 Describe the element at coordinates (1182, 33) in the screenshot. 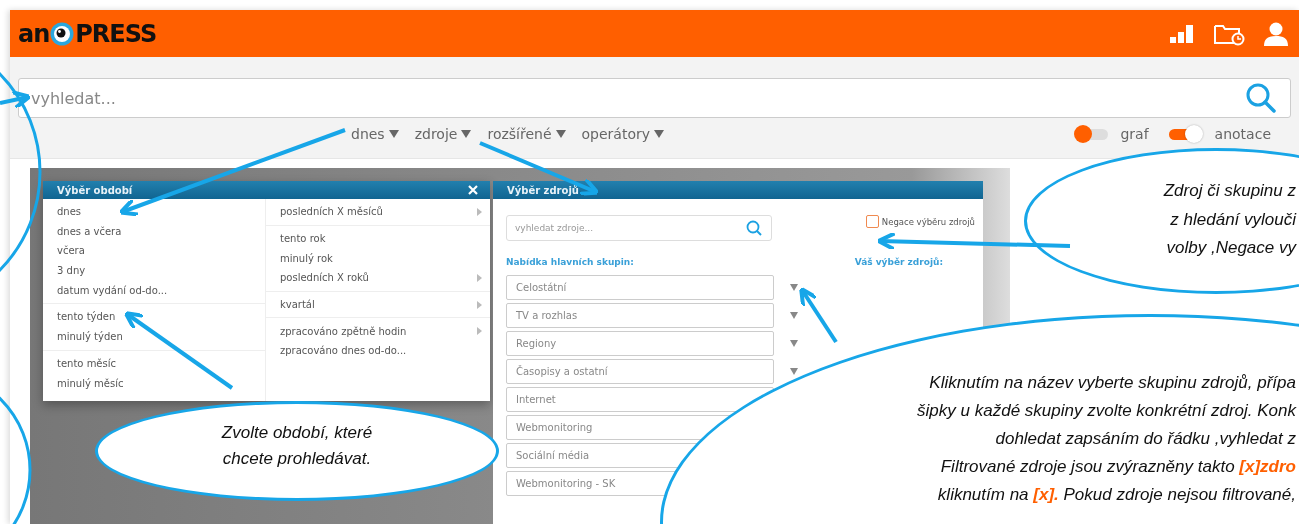

I see `bar-chart-icon` at that location.